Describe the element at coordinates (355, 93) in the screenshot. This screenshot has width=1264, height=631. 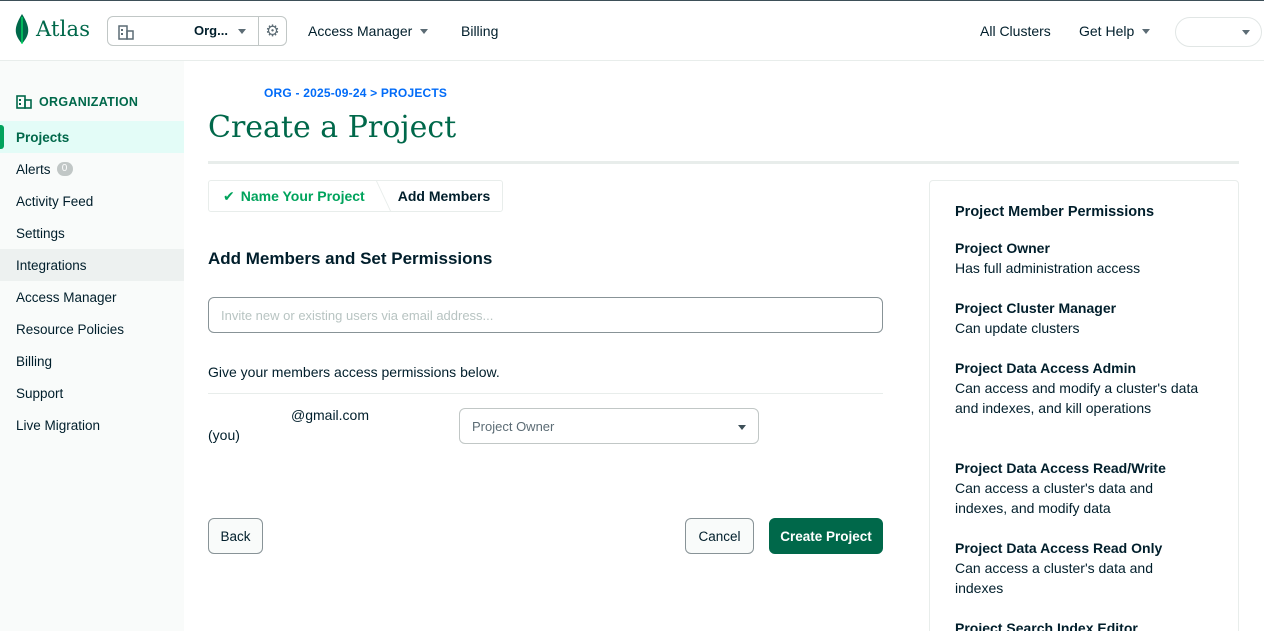
I see `breadcrumb: ORG - 2025-09-24 > PROJECTS` at that location.